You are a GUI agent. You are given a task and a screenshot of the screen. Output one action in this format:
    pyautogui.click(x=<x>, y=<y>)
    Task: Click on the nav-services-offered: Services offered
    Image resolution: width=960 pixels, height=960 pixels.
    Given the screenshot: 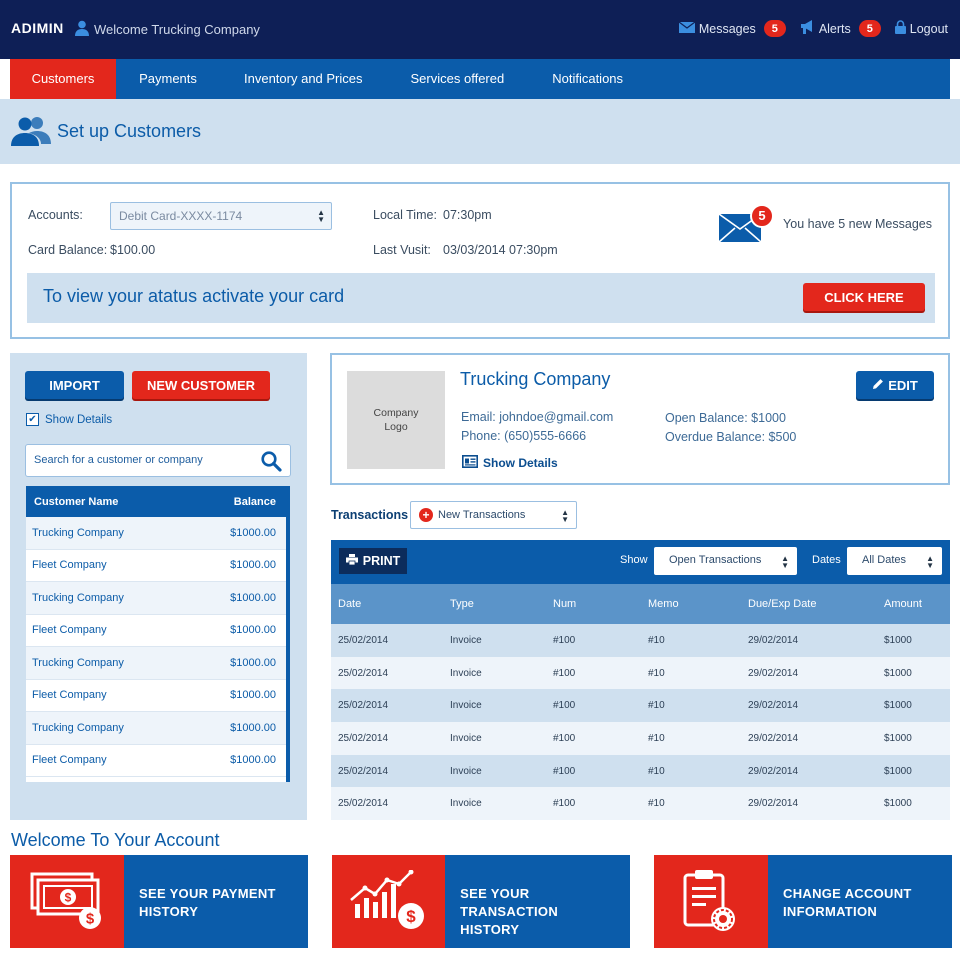 What is the action you would take?
    pyautogui.click(x=458, y=79)
    